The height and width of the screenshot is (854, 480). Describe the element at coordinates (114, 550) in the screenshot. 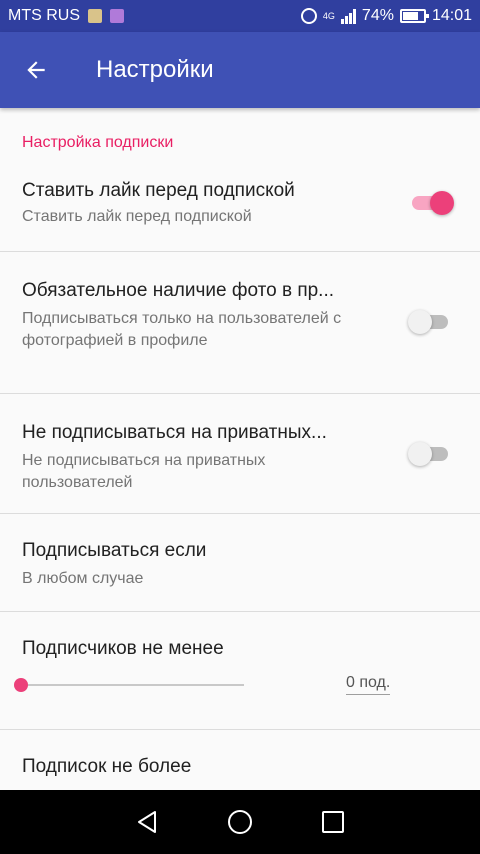

I see `pref-title: Подписываться если` at that location.